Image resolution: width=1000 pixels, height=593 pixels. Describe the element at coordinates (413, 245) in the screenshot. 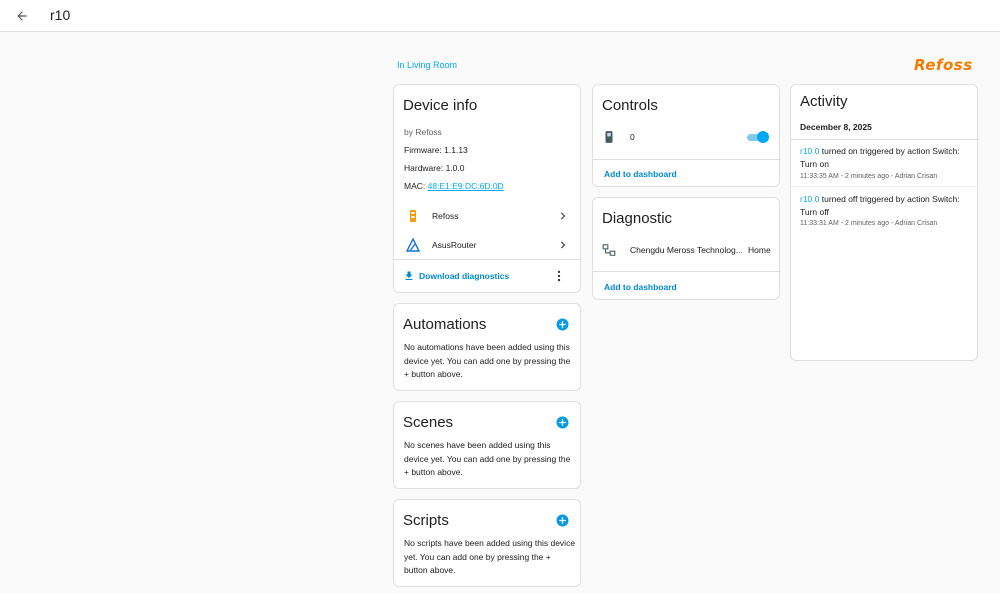

I see `asusrouter-icon` at that location.